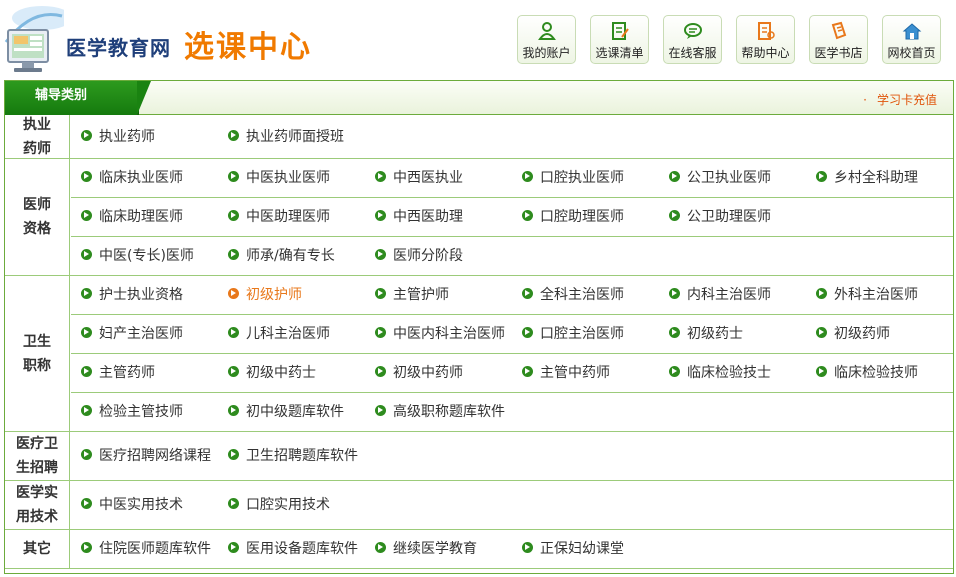 The height and width of the screenshot is (577, 956). Describe the element at coordinates (729, 295) in the screenshot. I see `course-link-label: 内科主治医师` at that location.